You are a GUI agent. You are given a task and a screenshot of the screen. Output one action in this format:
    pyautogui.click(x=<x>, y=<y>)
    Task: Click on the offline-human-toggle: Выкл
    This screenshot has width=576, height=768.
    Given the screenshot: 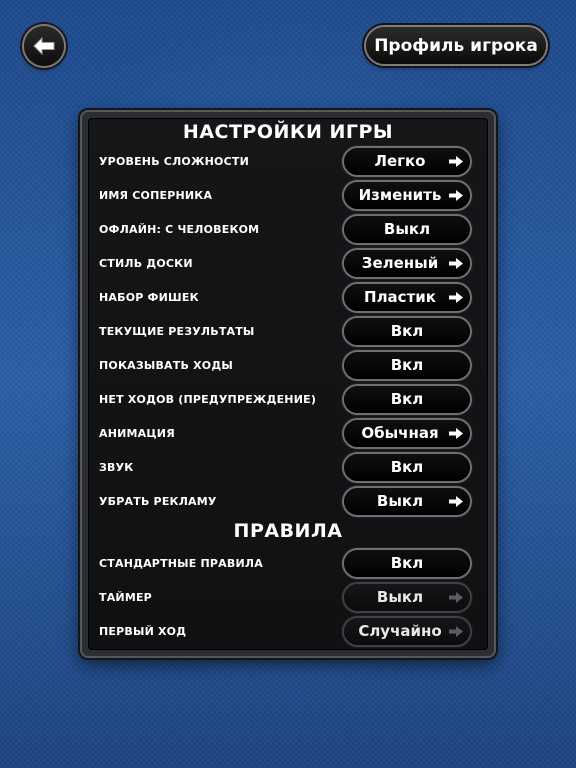 What is the action you would take?
    pyautogui.click(x=407, y=229)
    